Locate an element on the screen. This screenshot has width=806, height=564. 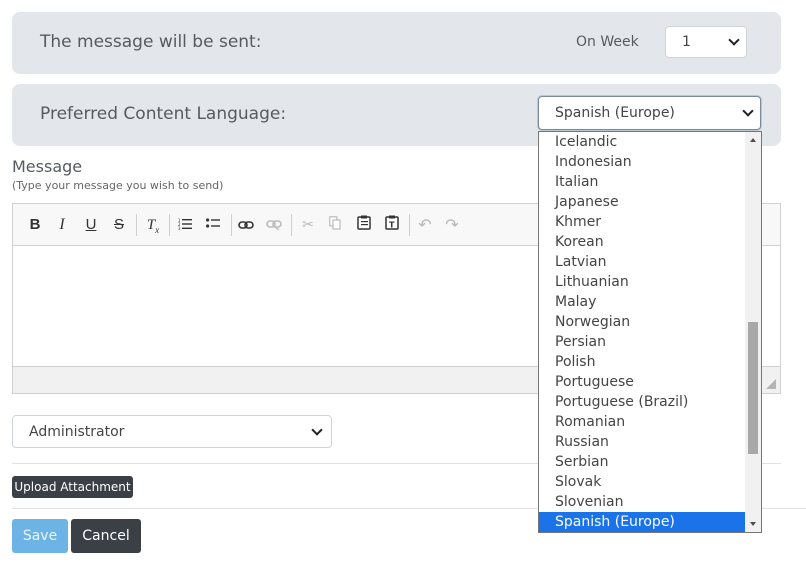
underline-icon: U is located at coordinates (91, 225).